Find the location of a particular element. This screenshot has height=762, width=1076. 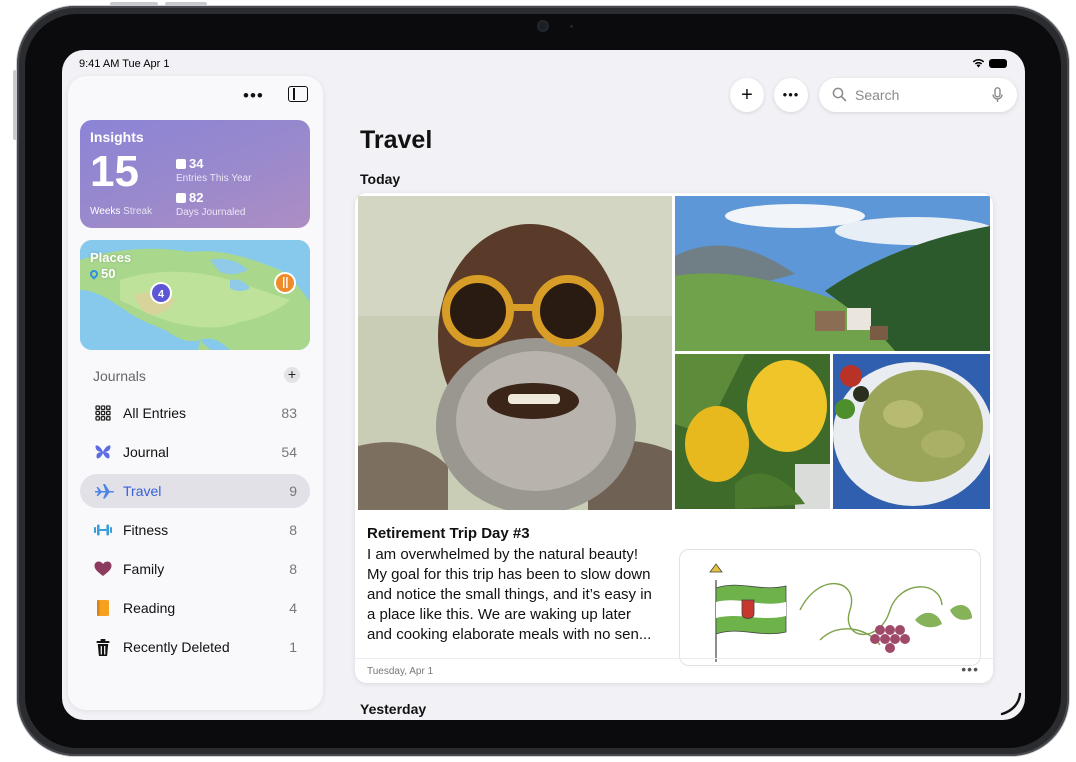

section-header-yesterday: Yesterday is located at coordinates (393, 709).